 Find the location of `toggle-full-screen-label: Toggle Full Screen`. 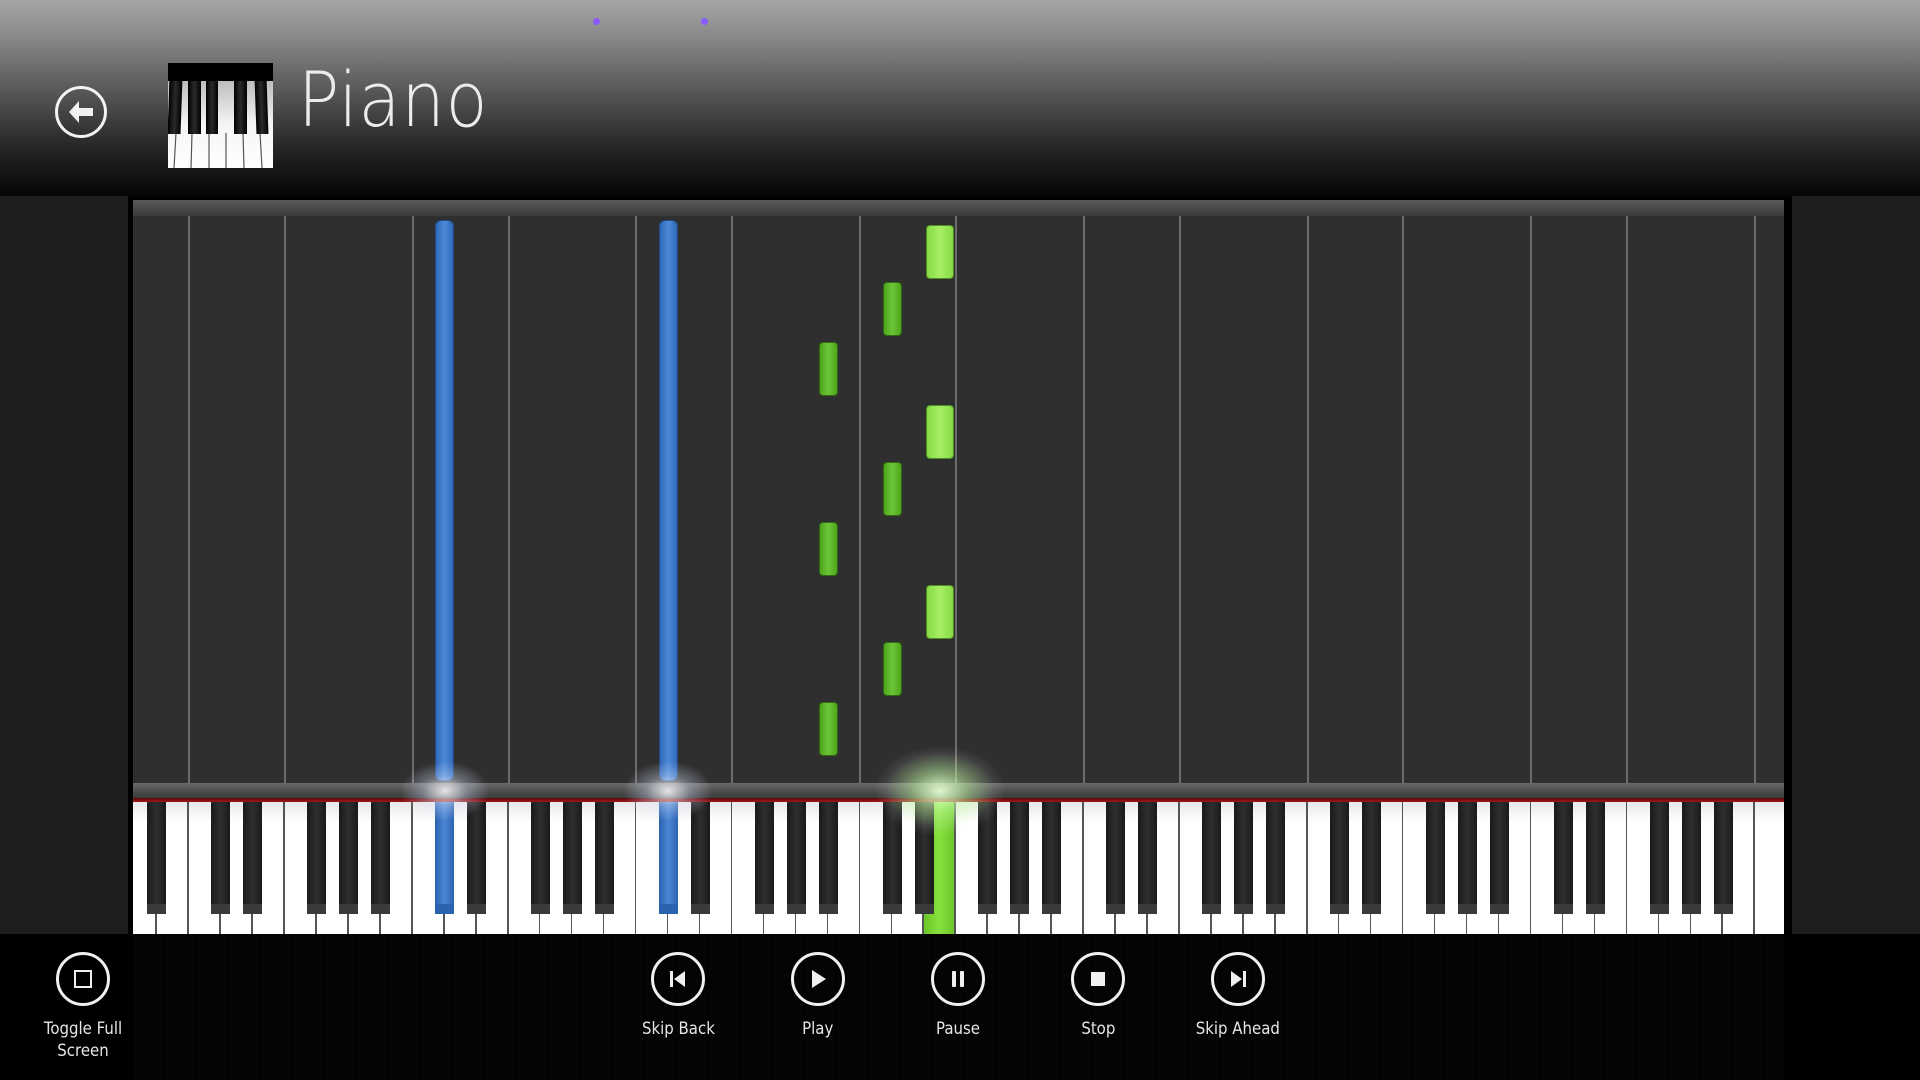

toggle-full-screen-label: Toggle Full Screen is located at coordinates (83, 1040).